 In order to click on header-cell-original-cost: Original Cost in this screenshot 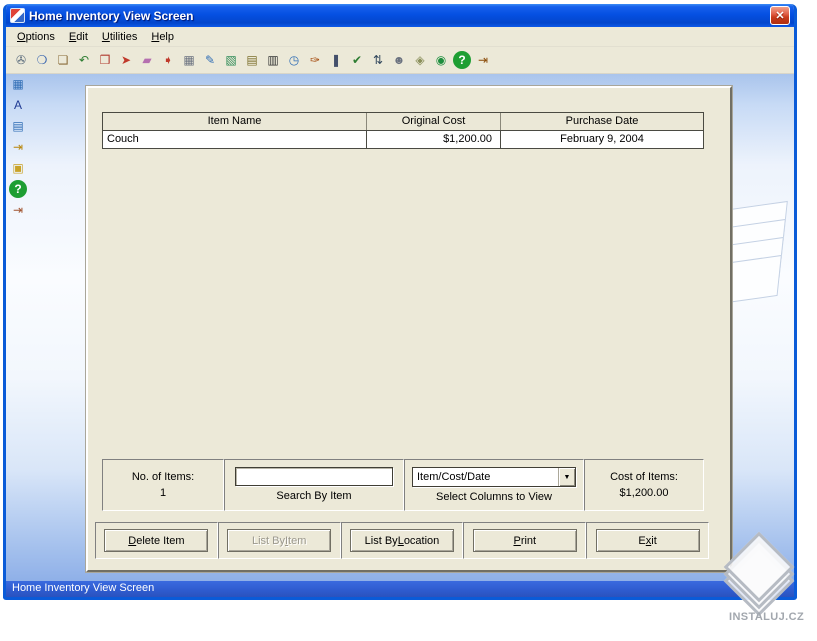, I will do `click(434, 121)`.